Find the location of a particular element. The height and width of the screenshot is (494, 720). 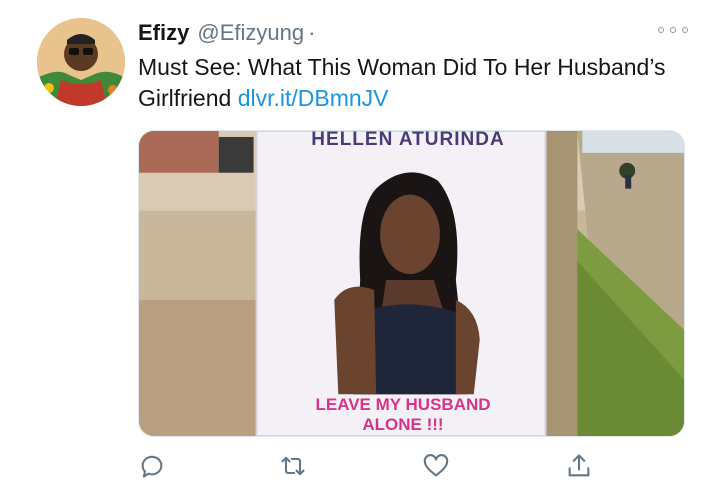

poster-title: HELLEN ATURINDA is located at coordinates (408, 140).